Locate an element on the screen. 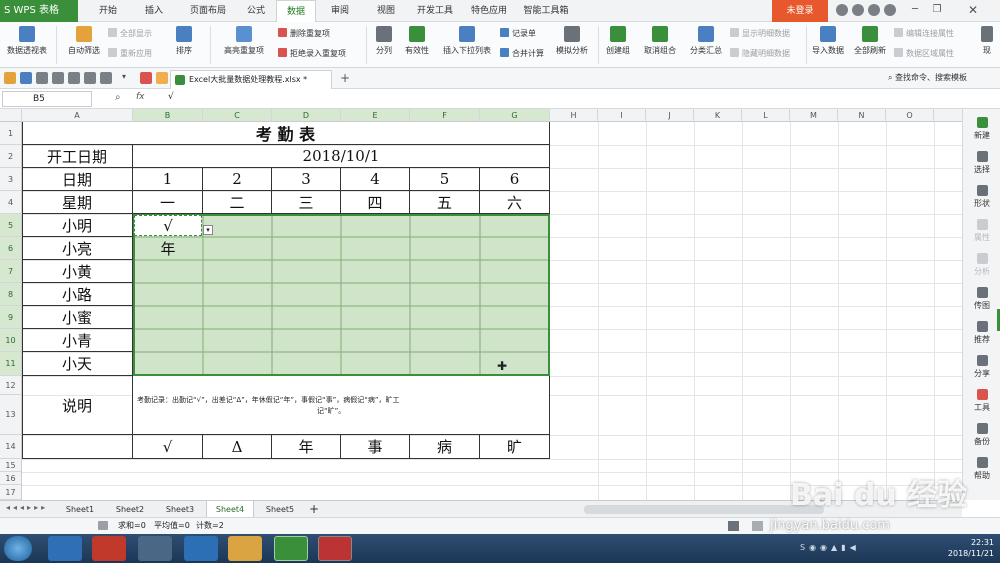 Image resolution: width=1000 pixels, height=563 pixels. normal-view-icon is located at coordinates (733, 526).